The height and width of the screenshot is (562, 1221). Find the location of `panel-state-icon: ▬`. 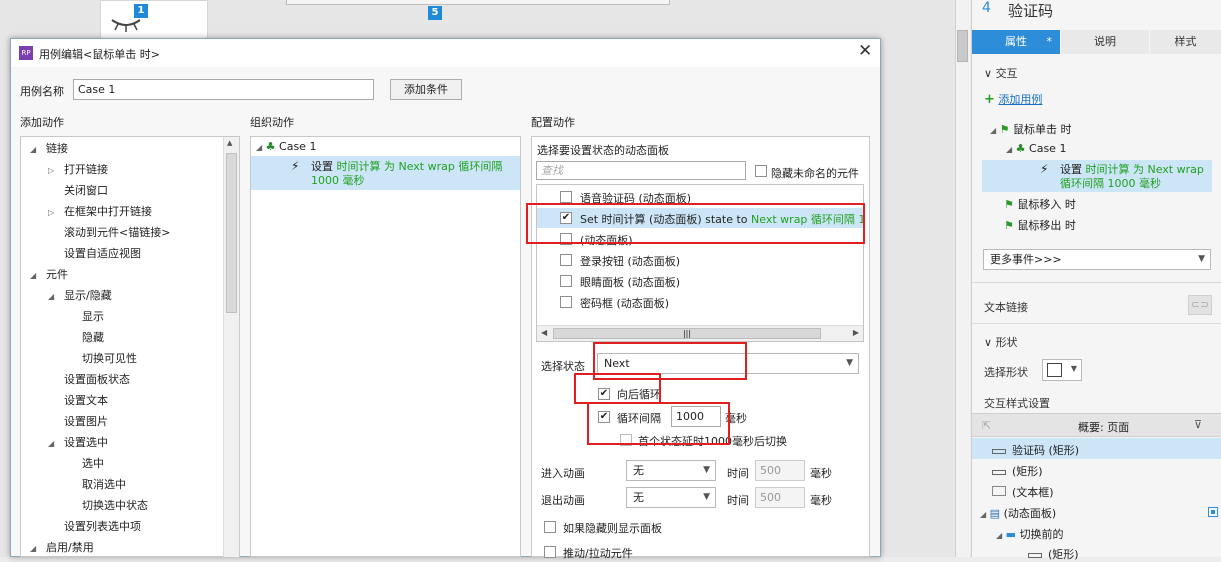

panel-state-icon: ▬ is located at coordinates (1011, 534).